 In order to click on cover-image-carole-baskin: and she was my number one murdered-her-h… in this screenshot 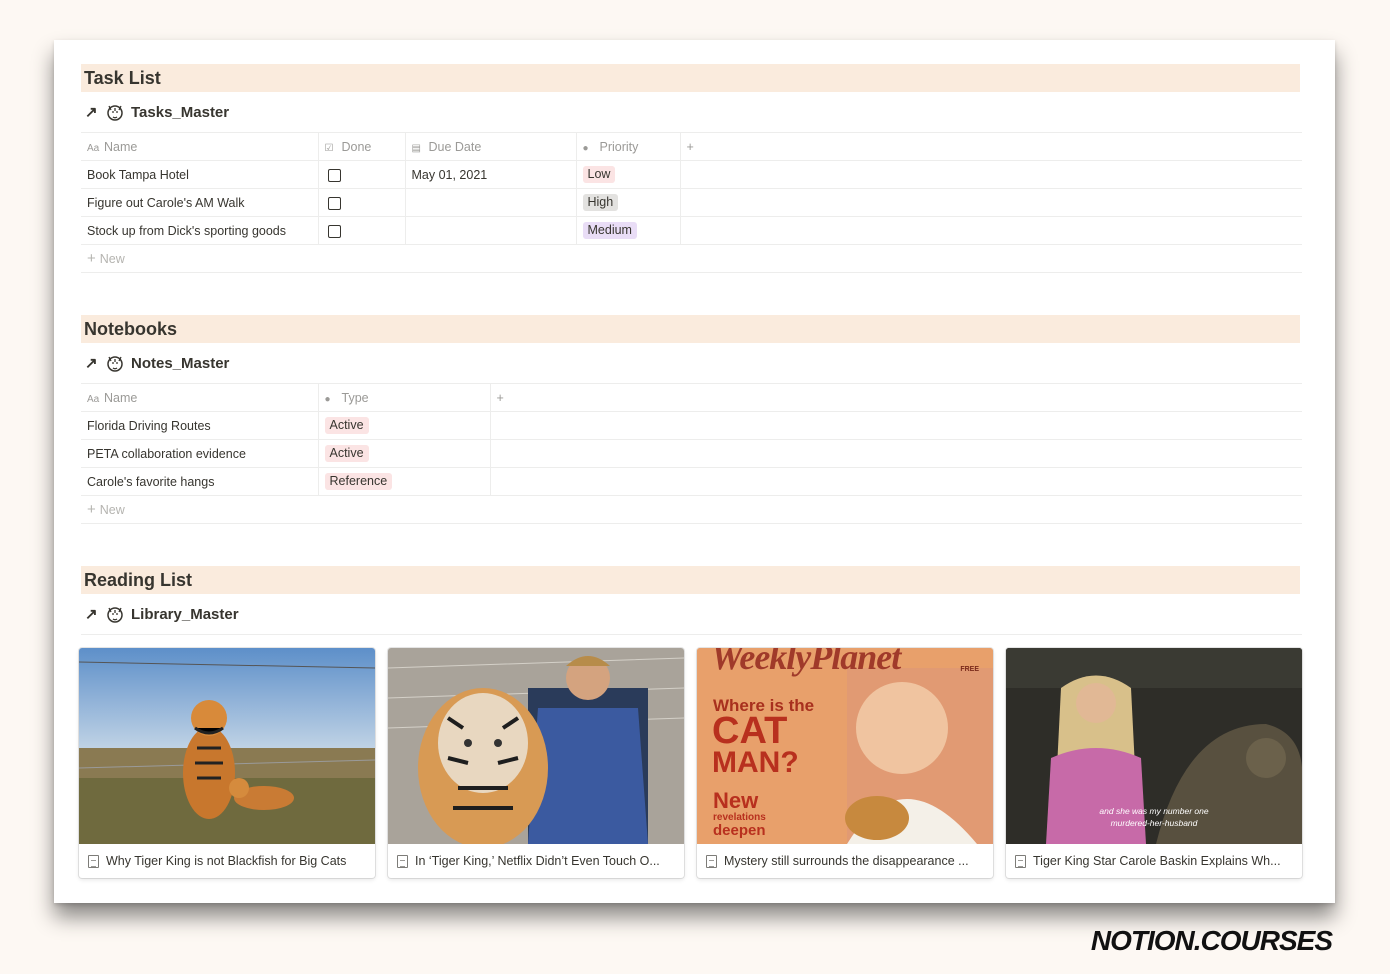, I will do `click(1154, 746)`.